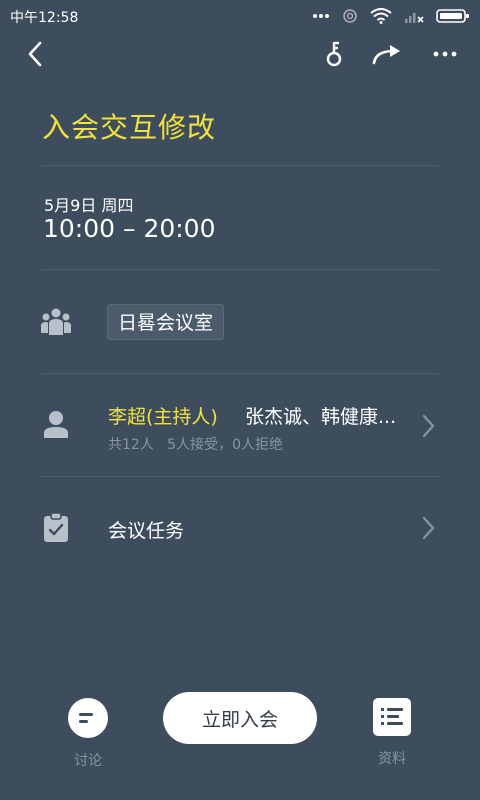 The width and height of the screenshot is (480, 800). I want to click on more-dots-icon, so click(321, 16).